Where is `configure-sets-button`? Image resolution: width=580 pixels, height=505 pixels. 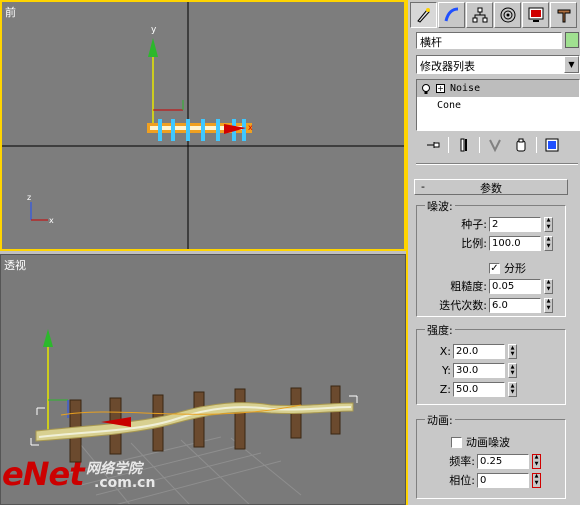 configure-sets-button is located at coordinates (552, 145).